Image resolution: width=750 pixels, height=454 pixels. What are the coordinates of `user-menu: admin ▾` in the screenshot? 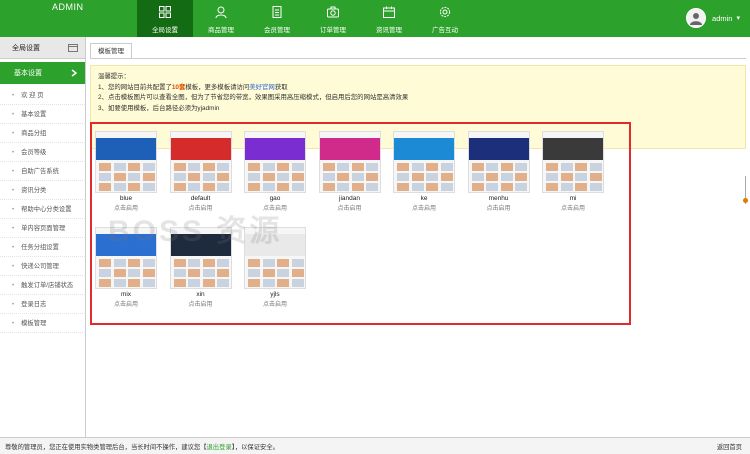 It's located at (713, 18).